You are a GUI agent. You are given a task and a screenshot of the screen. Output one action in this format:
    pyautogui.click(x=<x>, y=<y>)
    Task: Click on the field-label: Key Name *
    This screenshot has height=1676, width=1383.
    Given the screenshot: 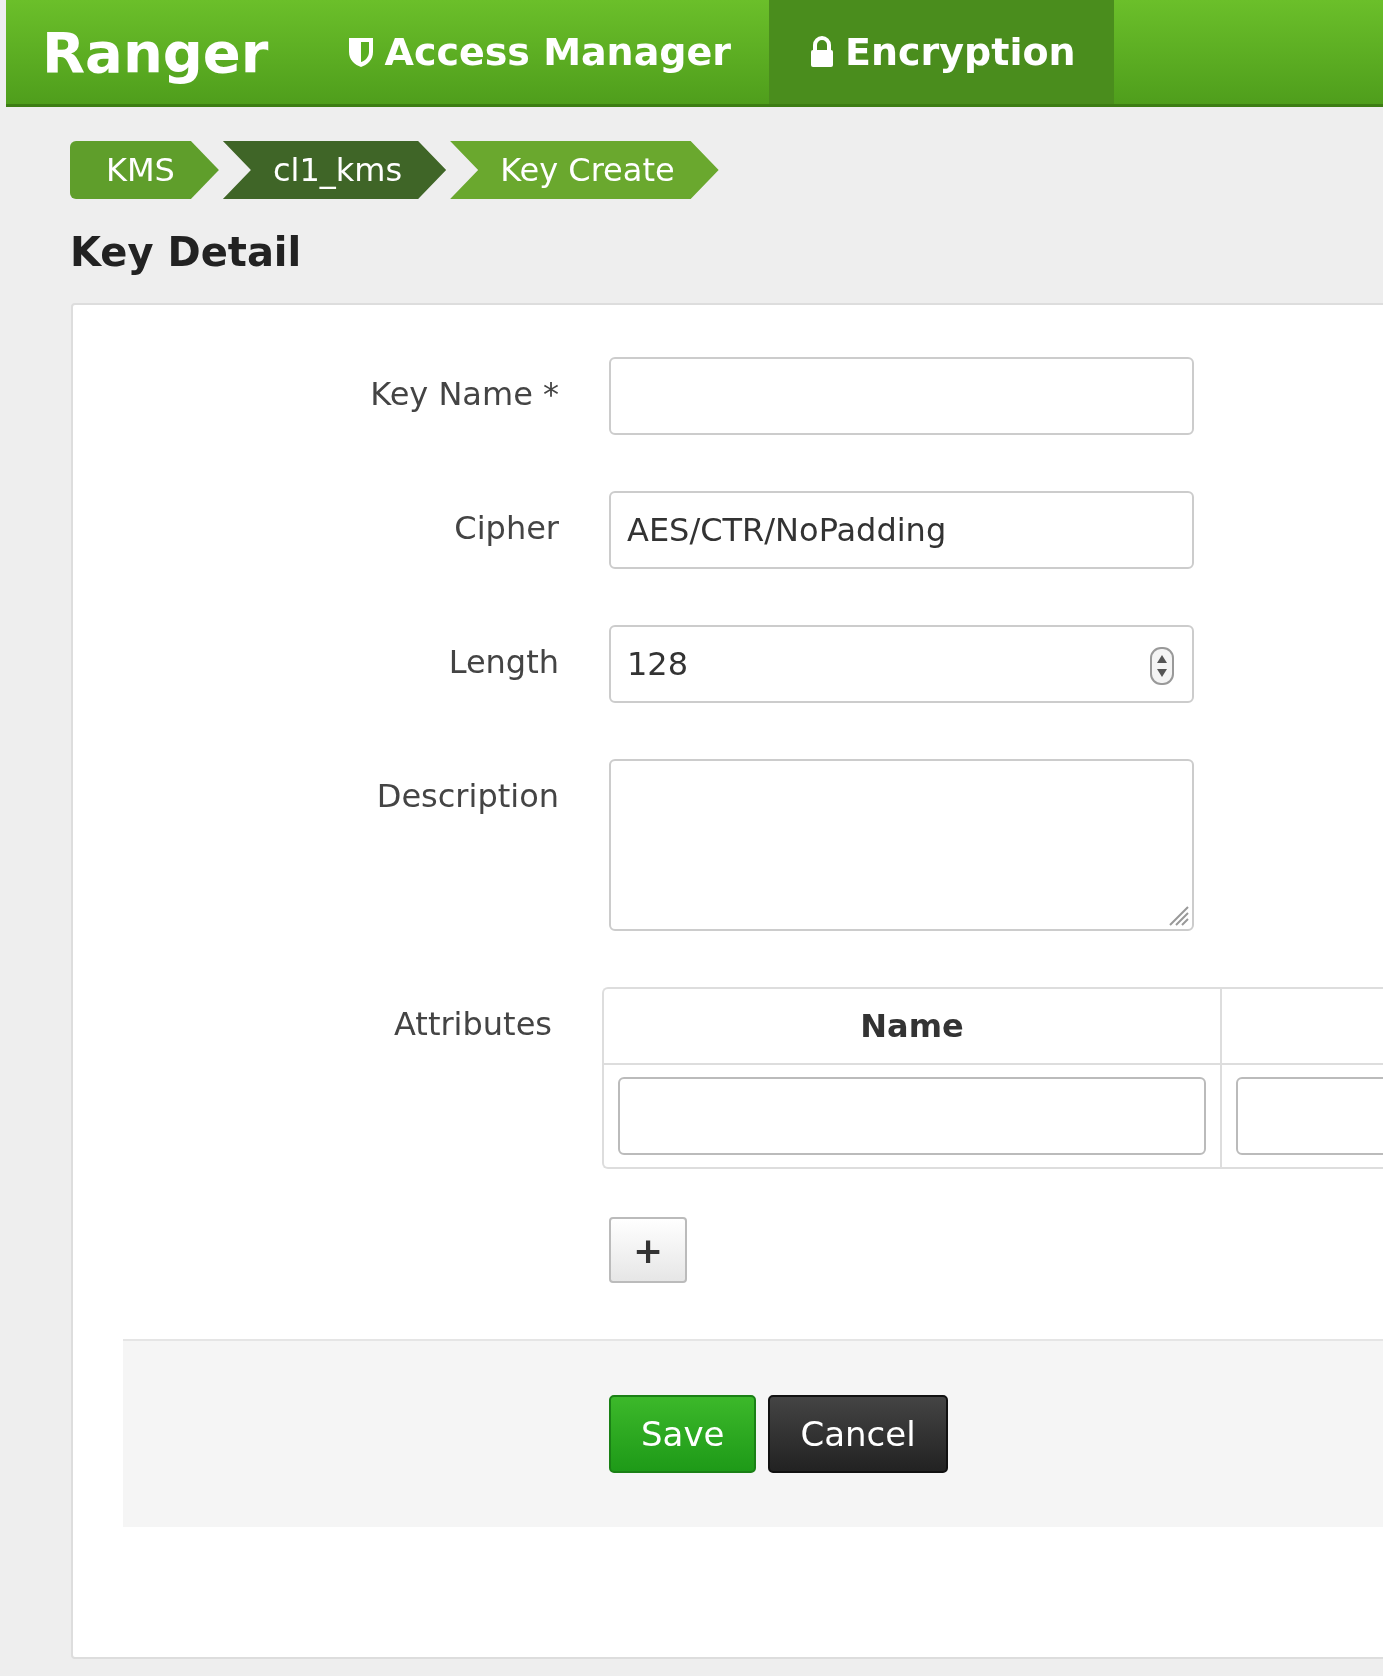 What is the action you would take?
    pyautogui.click(x=464, y=393)
    